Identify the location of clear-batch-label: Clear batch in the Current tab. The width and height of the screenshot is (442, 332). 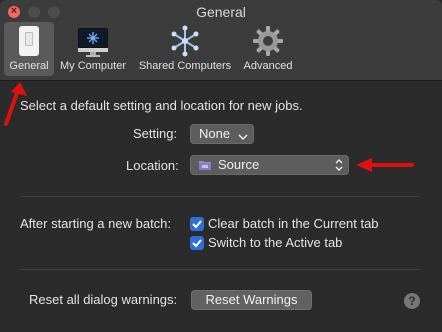
(293, 223).